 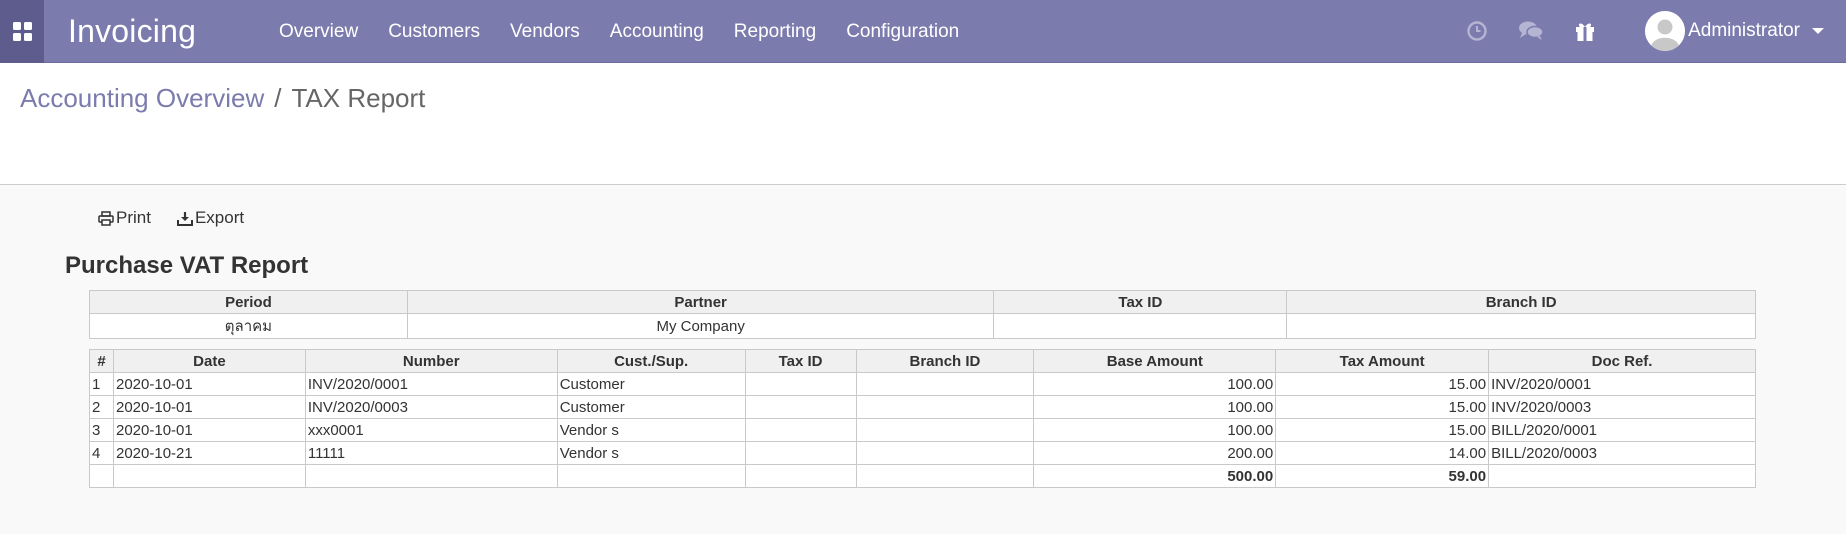 I want to click on column-header-index: #, so click(x=101, y=361).